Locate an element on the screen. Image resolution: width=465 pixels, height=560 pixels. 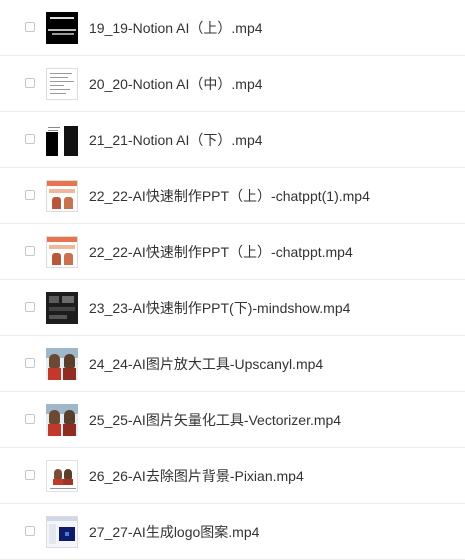
file-row: 23_23-AI快速制作PPT(下)-mindshow.mp4 is located at coordinates (232, 308).